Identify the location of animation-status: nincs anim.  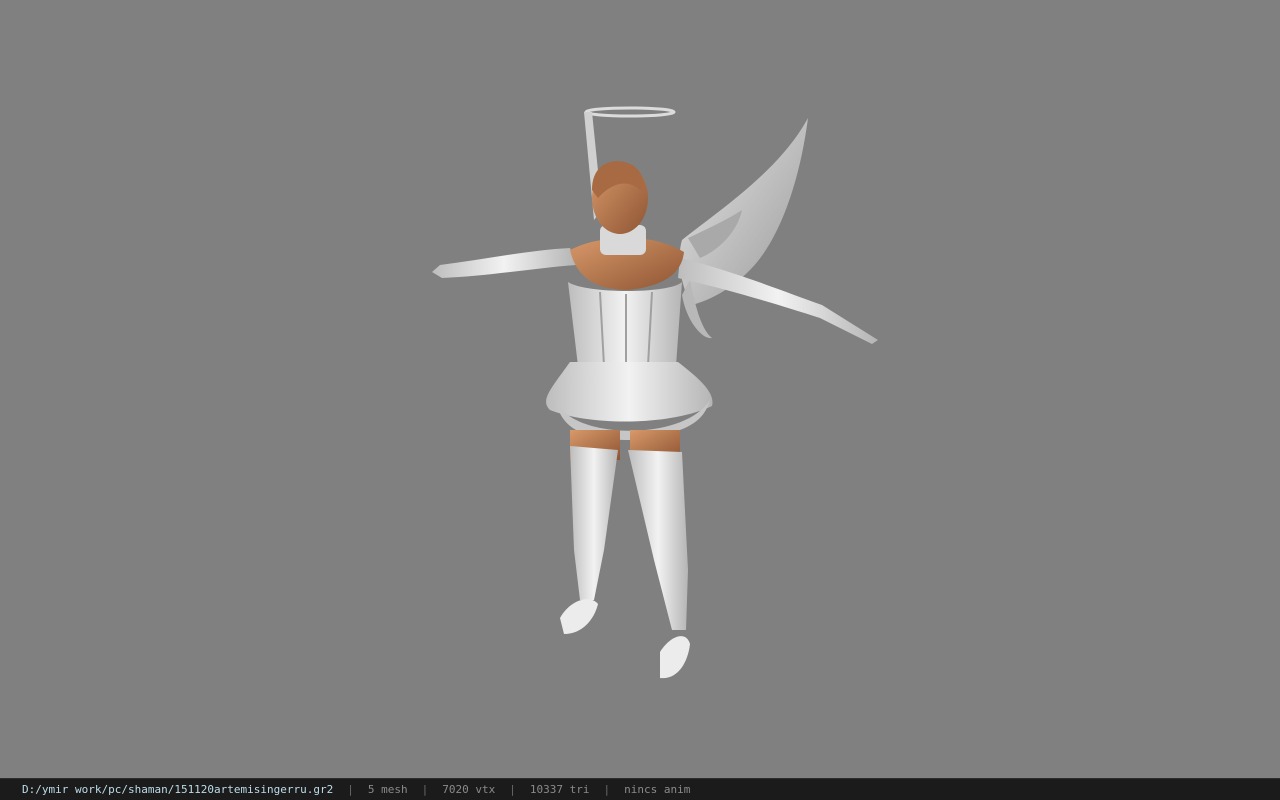
(657, 789).